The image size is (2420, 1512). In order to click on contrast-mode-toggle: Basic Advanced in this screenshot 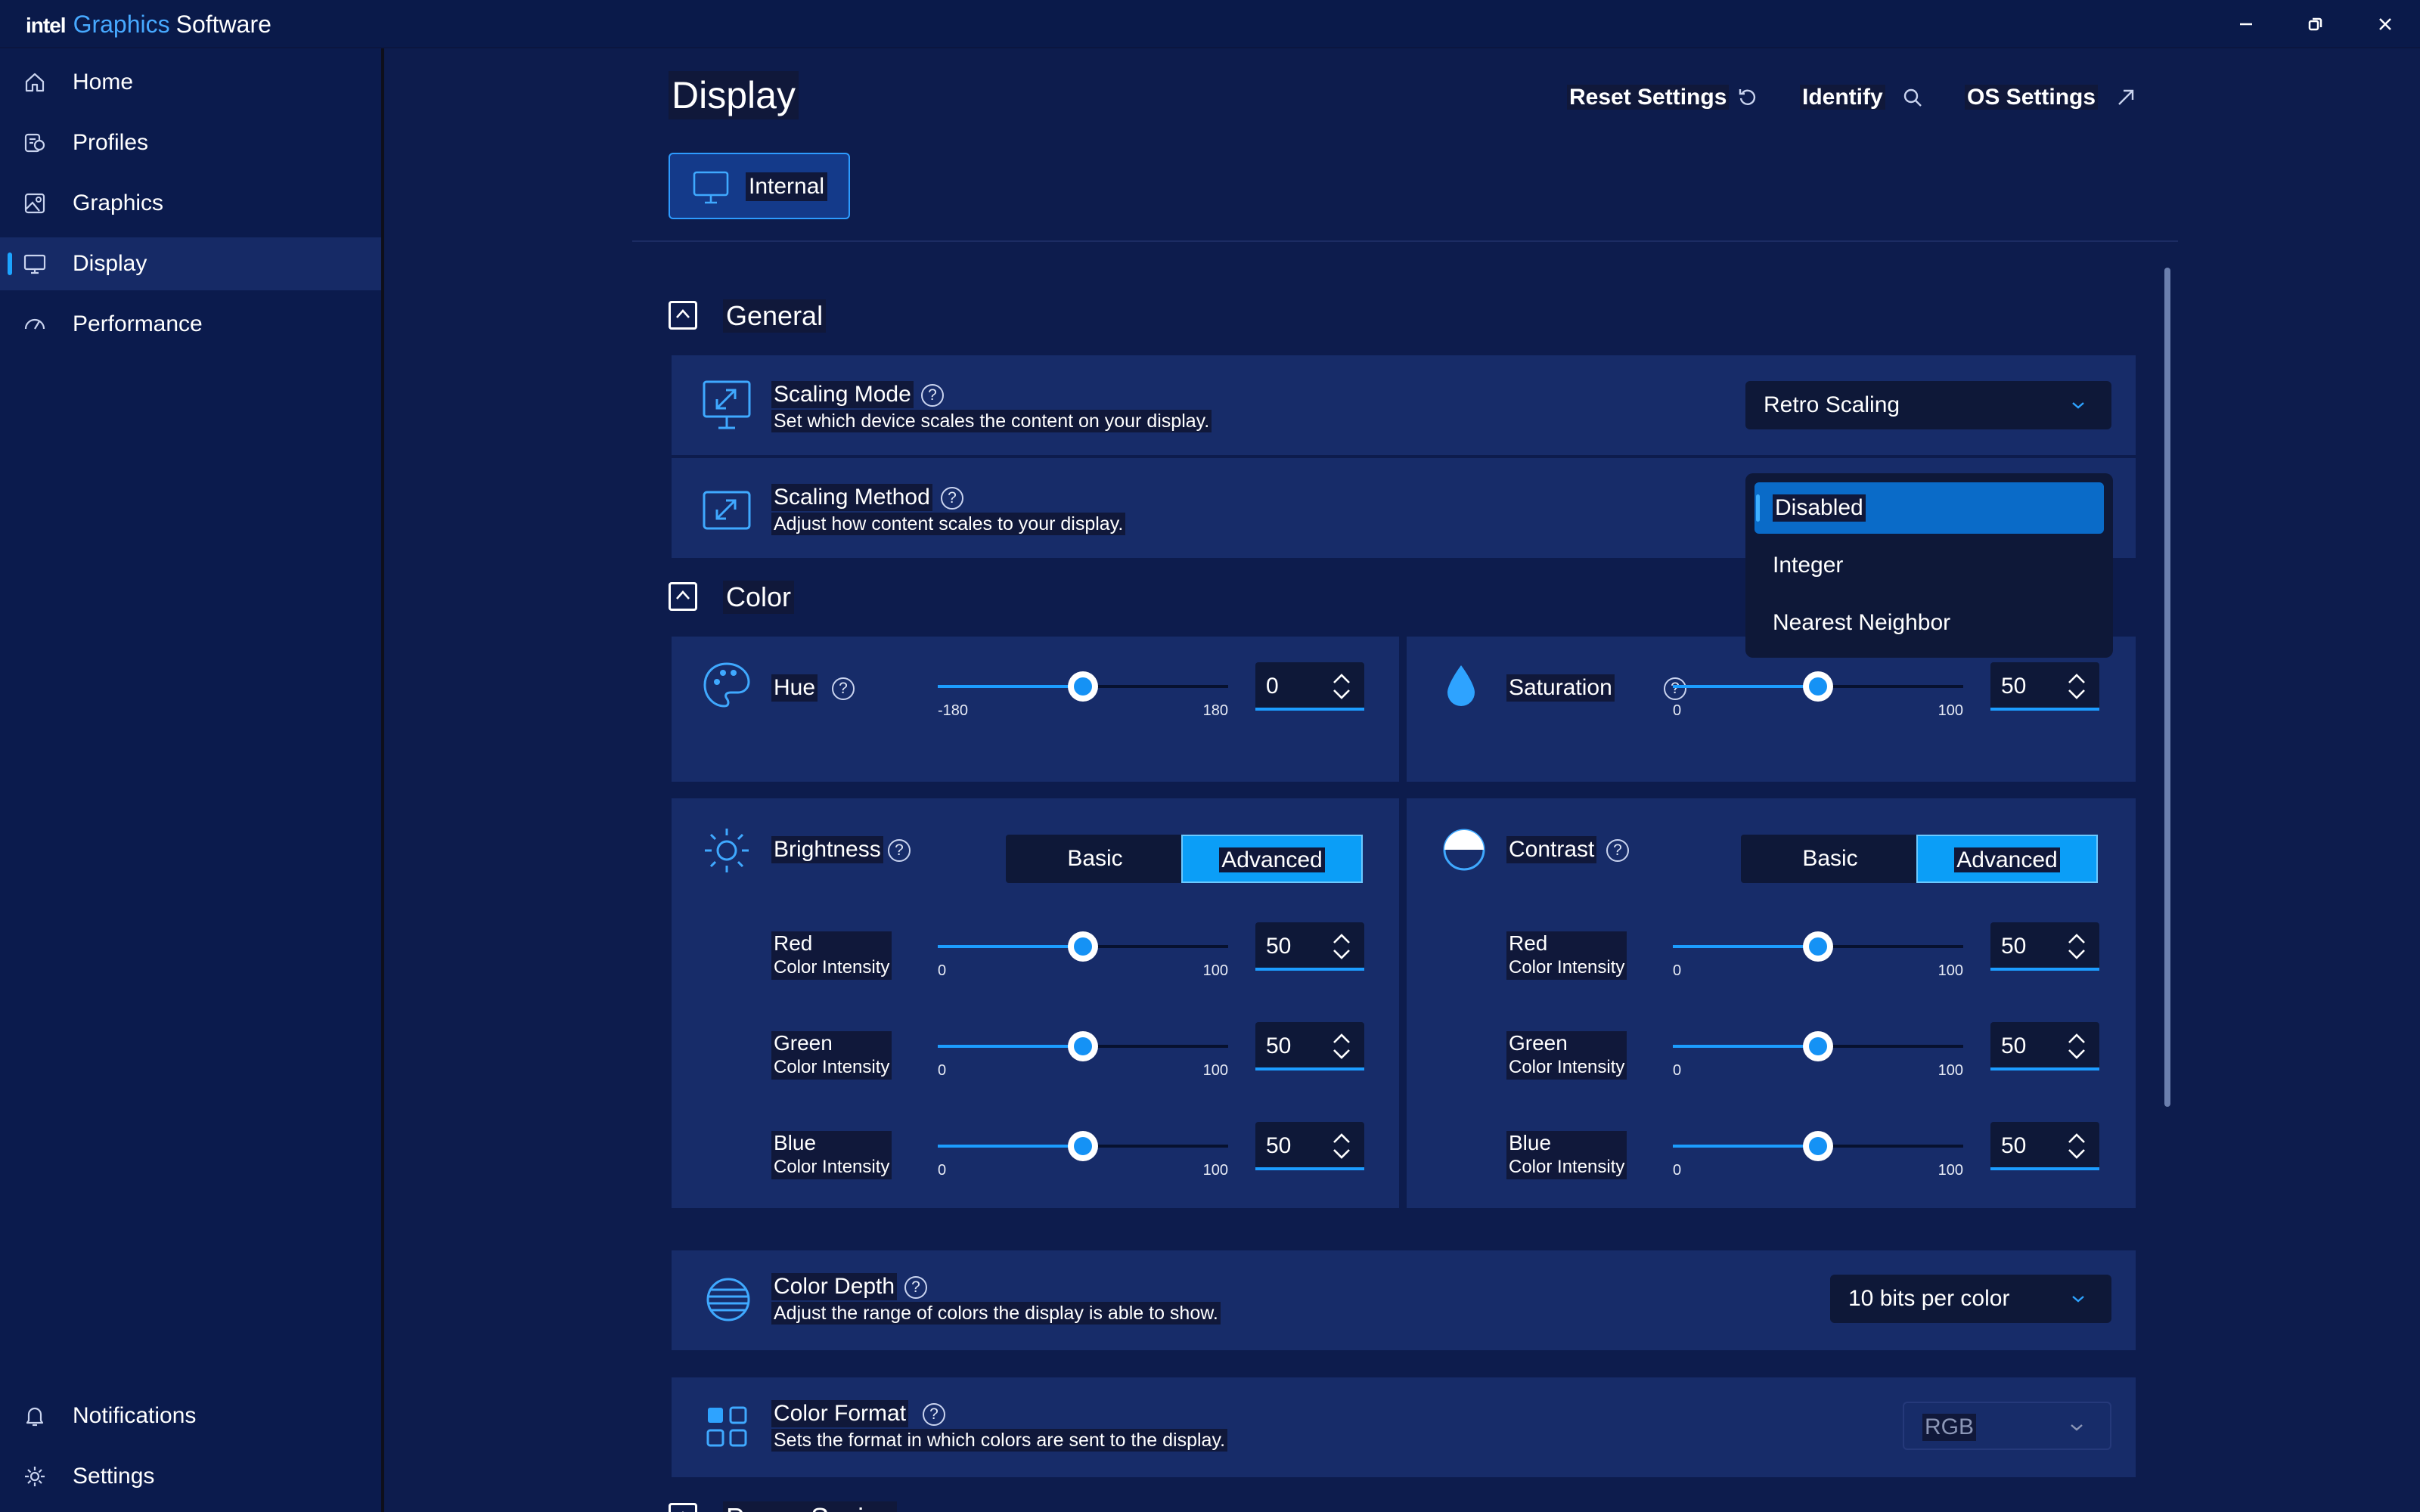, I will do `click(1920, 859)`.